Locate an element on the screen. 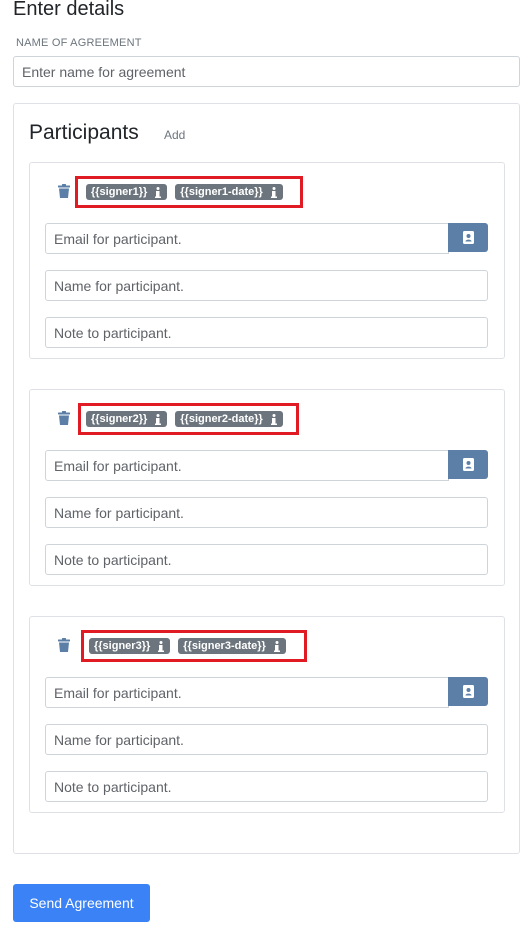 The height and width of the screenshot is (925, 529). signer-tag-label: {{signer3}} is located at coordinates (122, 646).